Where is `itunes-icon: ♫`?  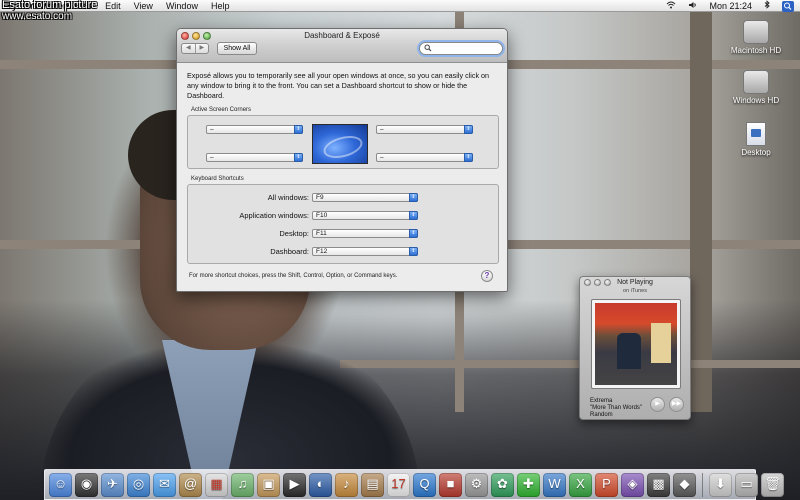
itunes-icon: ♫ is located at coordinates (242, 485).